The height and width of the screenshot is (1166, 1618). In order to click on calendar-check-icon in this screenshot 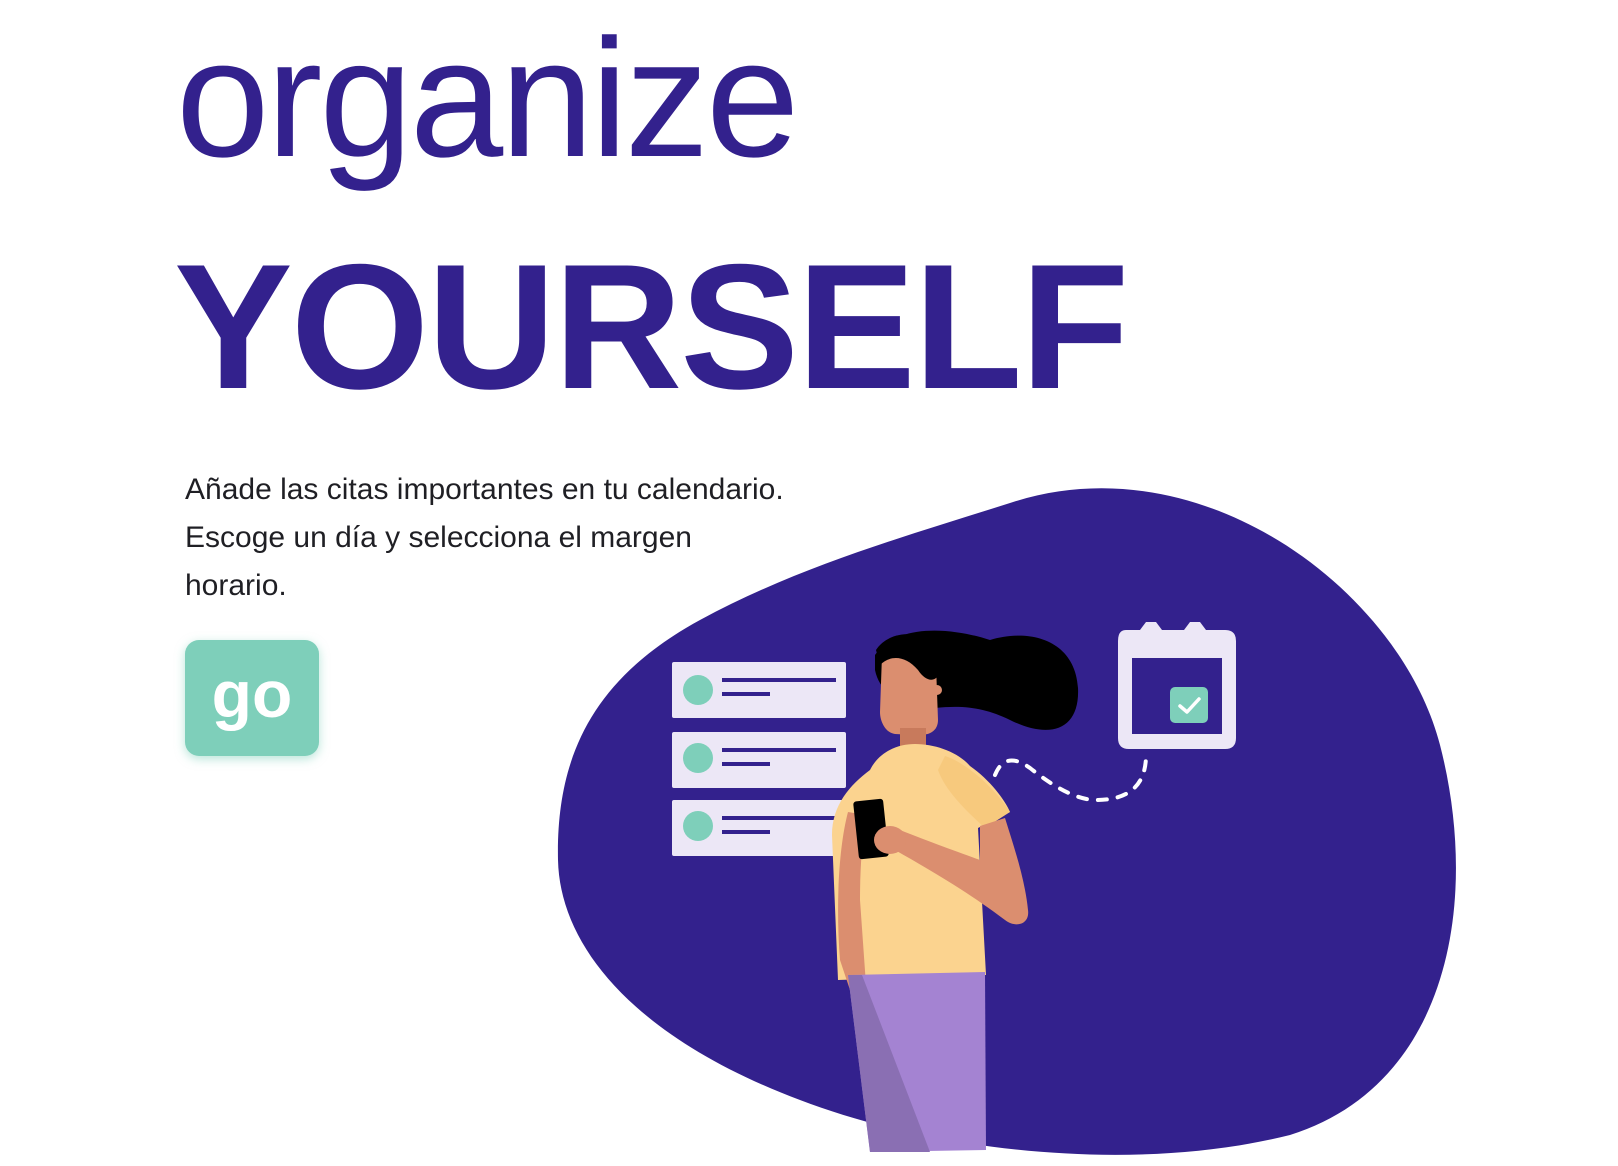, I will do `click(1177, 685)`.